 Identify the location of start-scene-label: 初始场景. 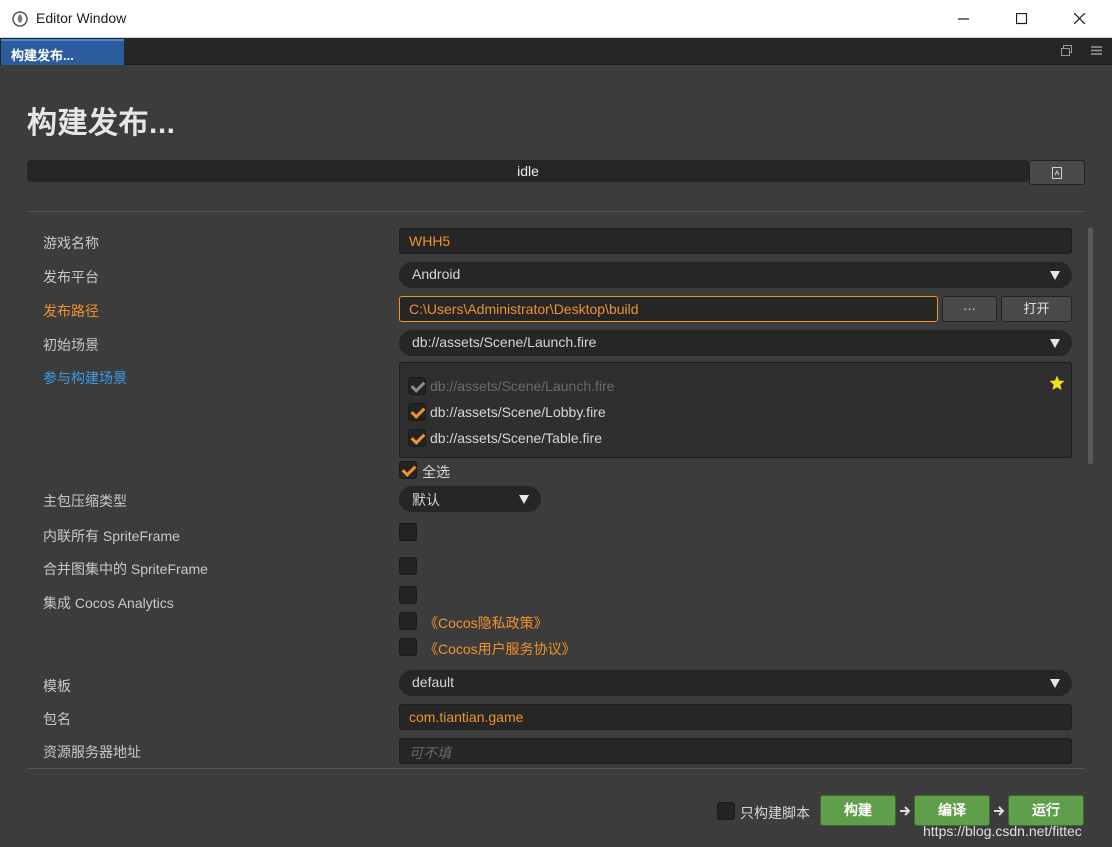
(71, 345).